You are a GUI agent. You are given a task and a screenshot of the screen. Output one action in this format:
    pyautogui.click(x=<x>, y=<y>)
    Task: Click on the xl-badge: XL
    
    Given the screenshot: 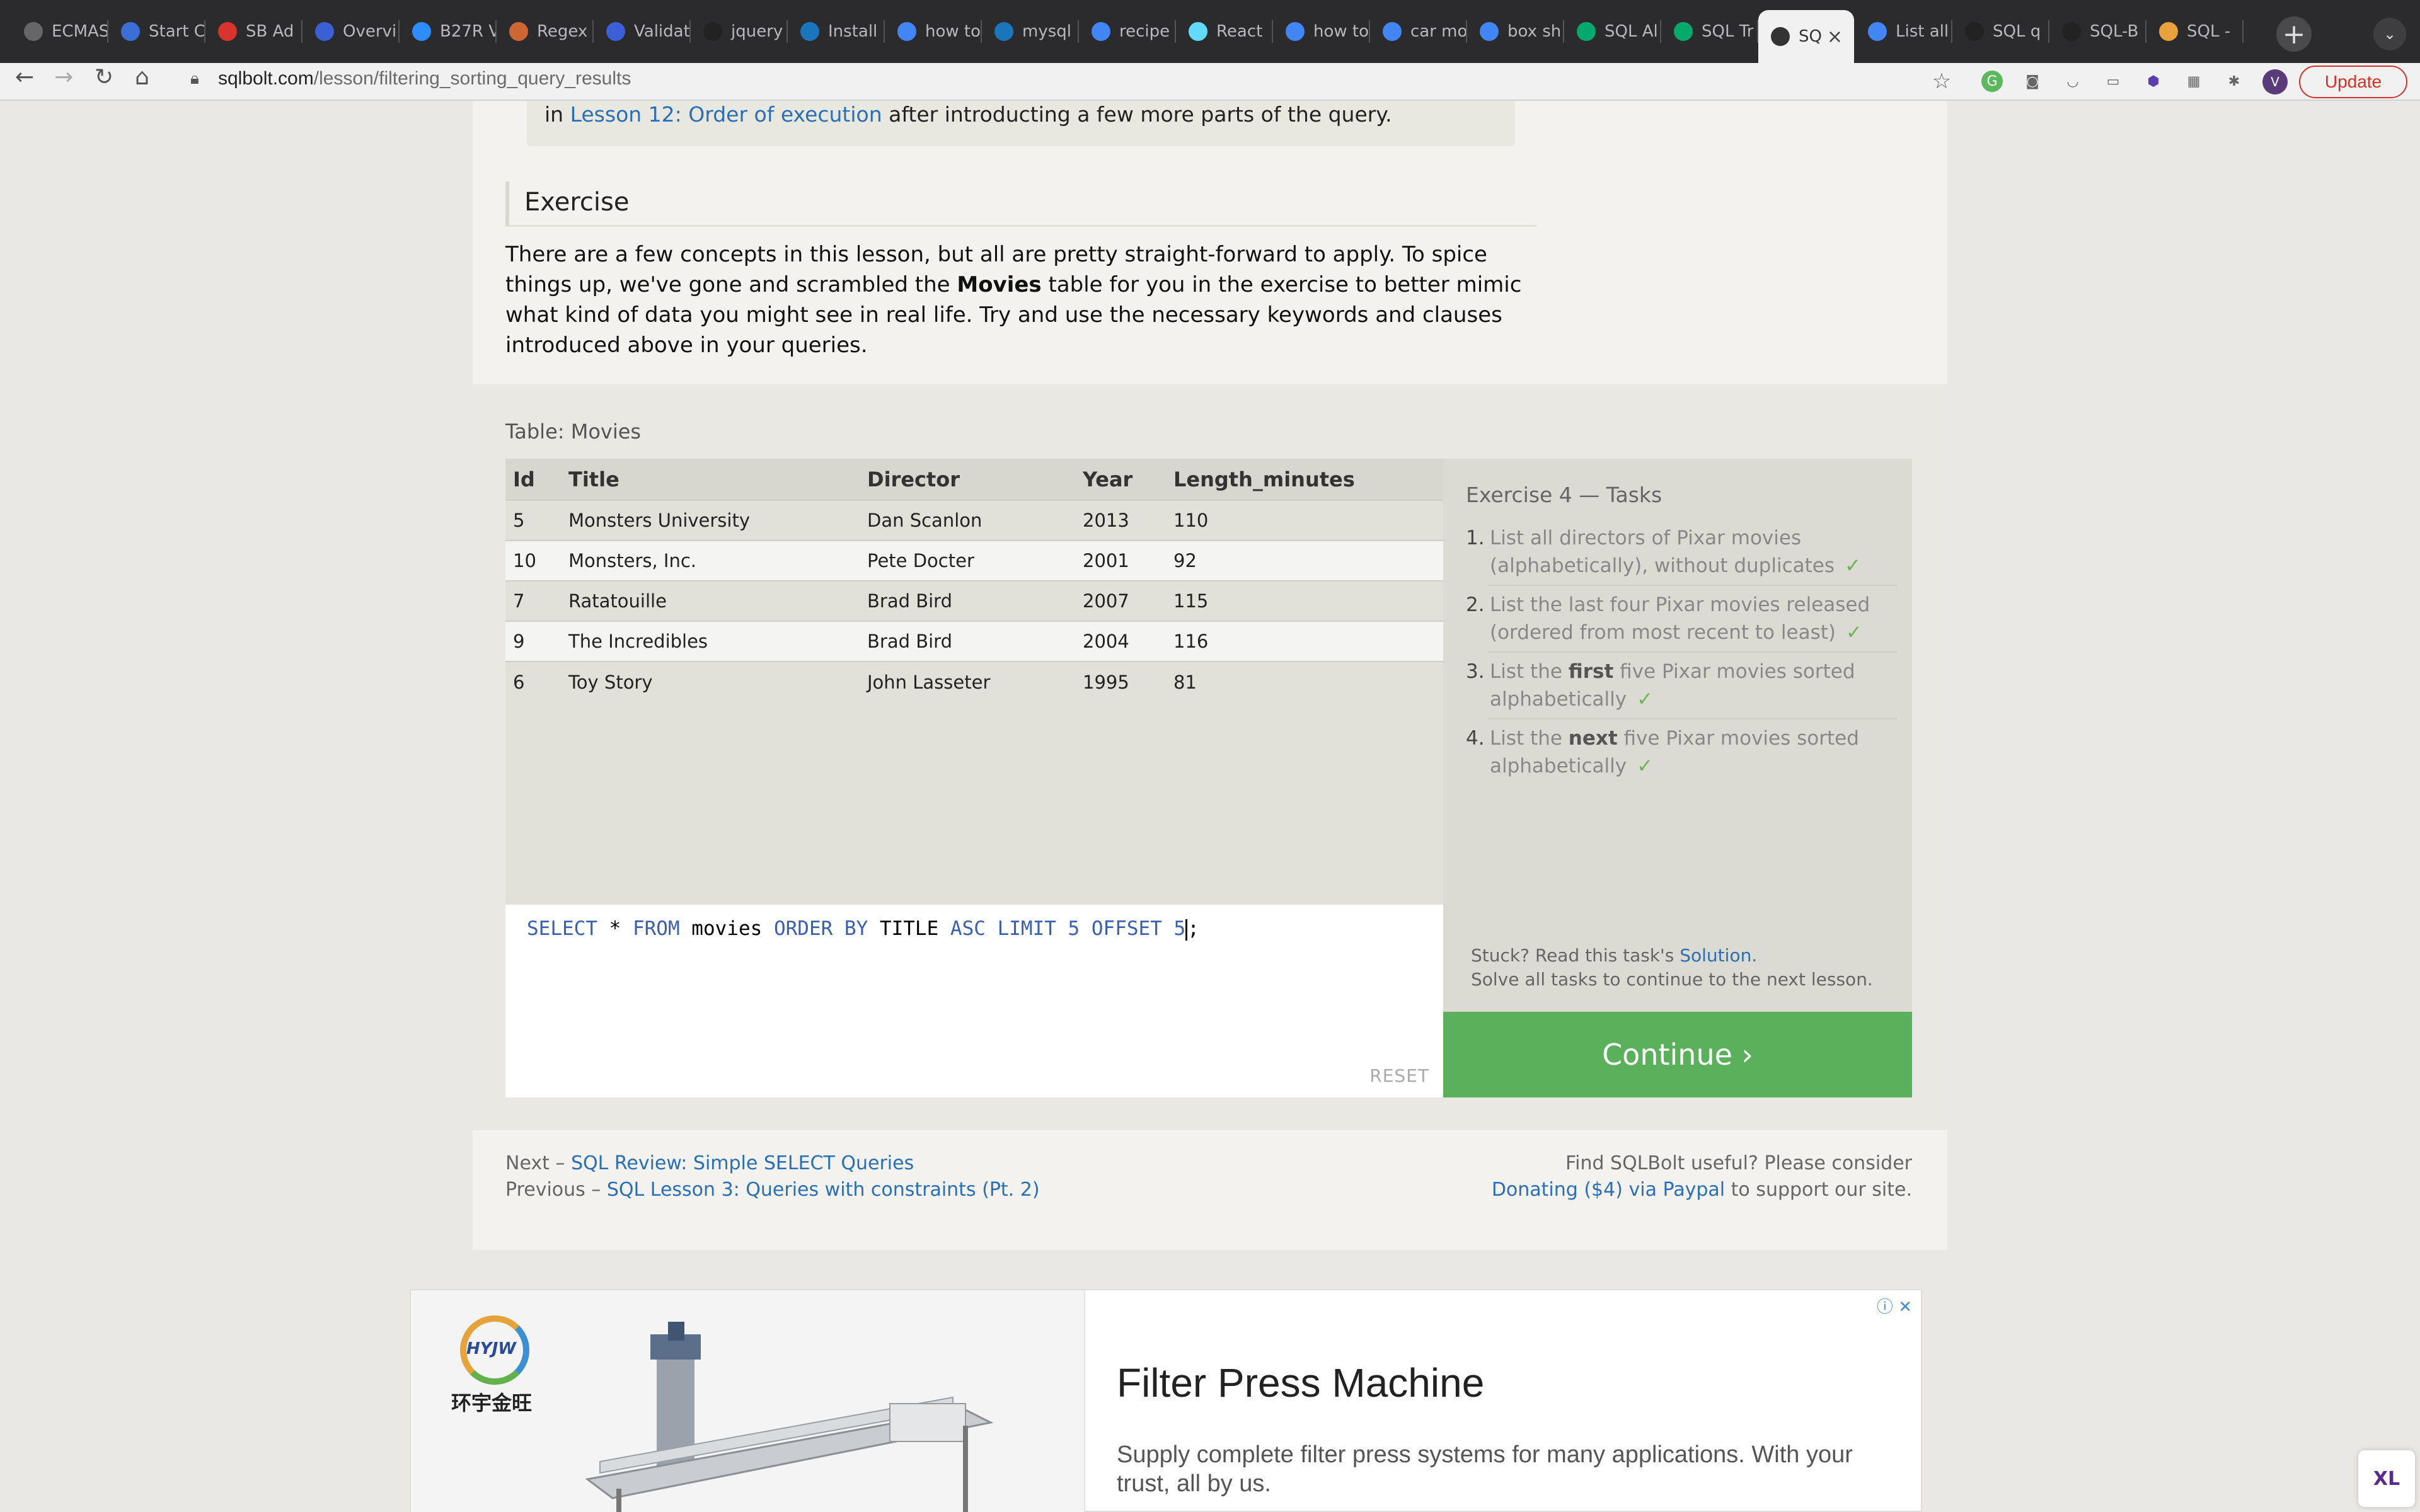 What is the action you would take?
    pyautogui.click(x=2387, y=1478)
    